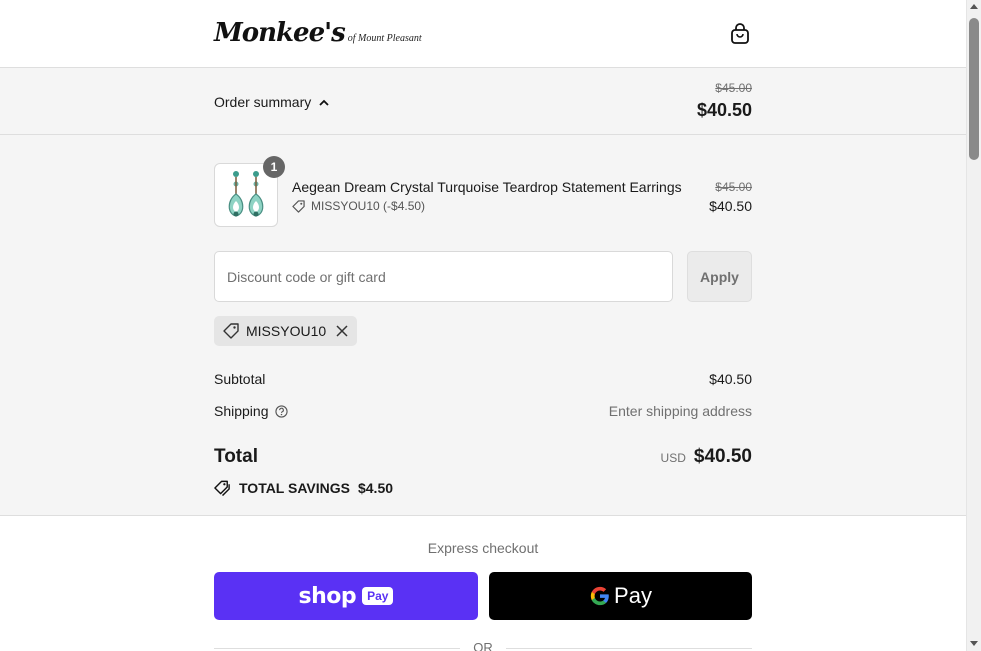  I want to click on google-pay-button: Pay, so click(620, 596).